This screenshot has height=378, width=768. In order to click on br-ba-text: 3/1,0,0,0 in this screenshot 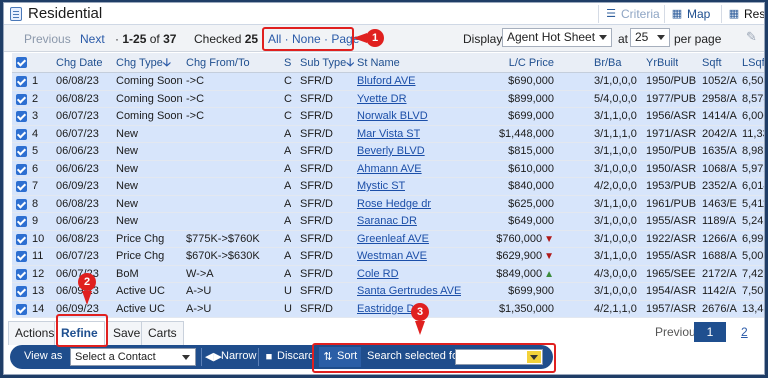, I will do `click(615, 238)`.